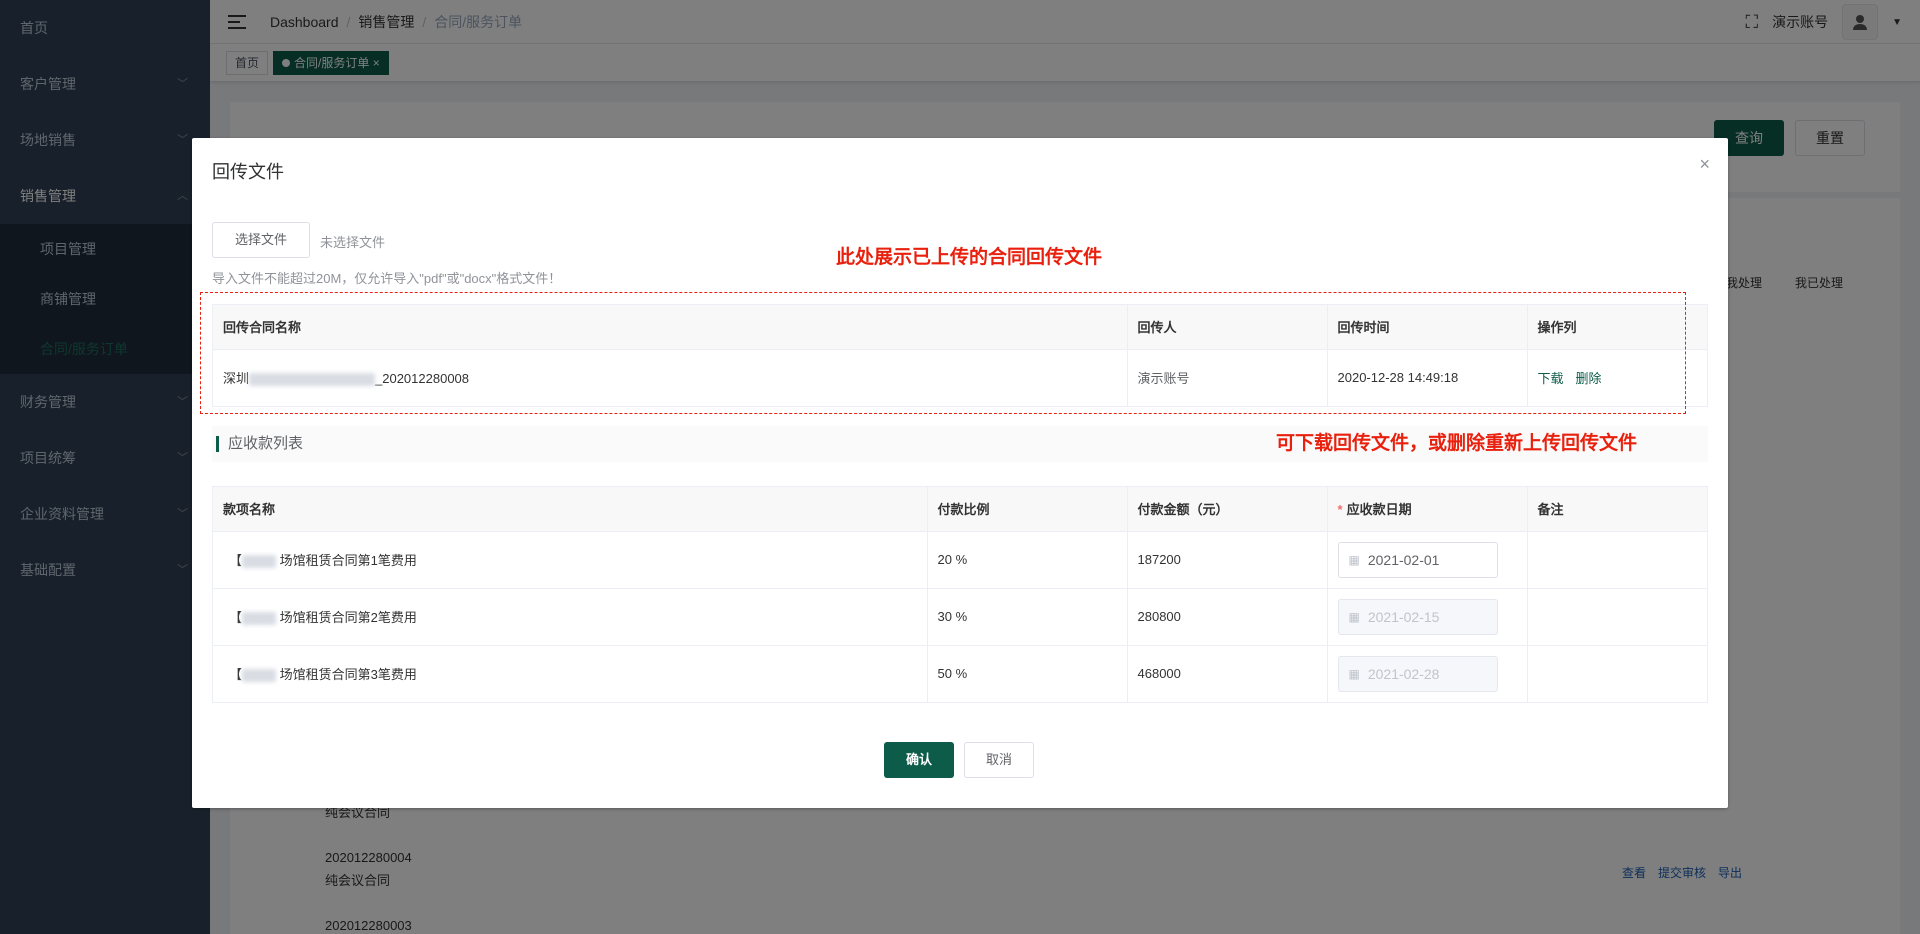  Describe the element at coordinates (570, 617) in the screenshot. I see `item-name: 【 场馆租赁合同第2笔费用` at that location.